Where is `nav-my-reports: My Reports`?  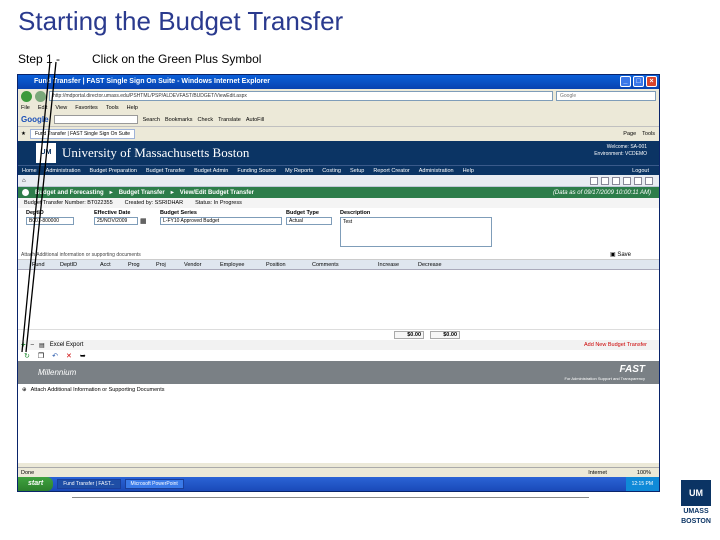 nav-my-reports: My Reports is located at coordinates (299, 171).